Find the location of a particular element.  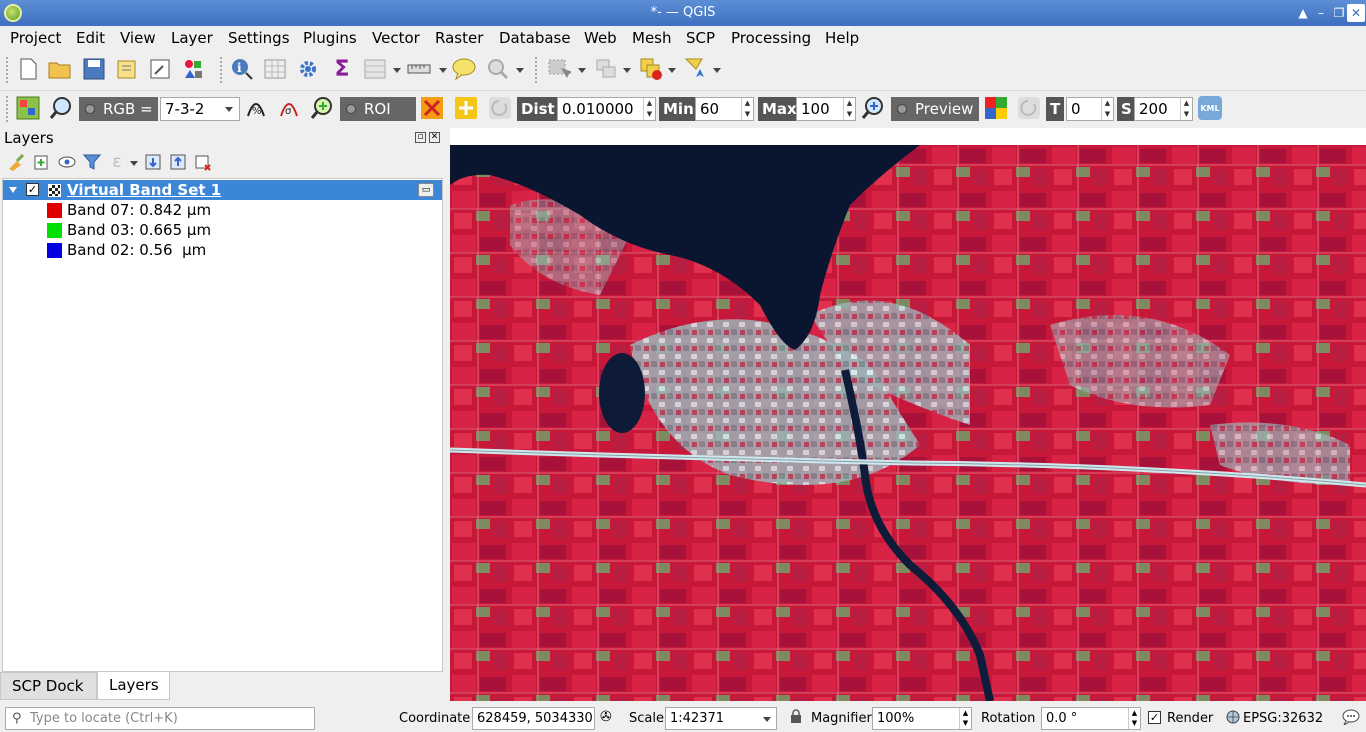

maximize-button: ❐ is located at coordinates (1339, 13).